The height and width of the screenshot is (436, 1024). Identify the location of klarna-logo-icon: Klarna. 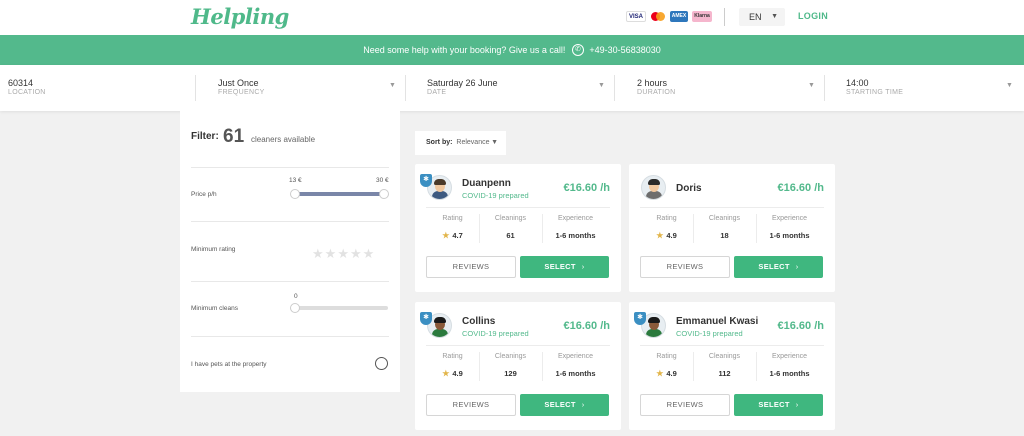
(702, 16).